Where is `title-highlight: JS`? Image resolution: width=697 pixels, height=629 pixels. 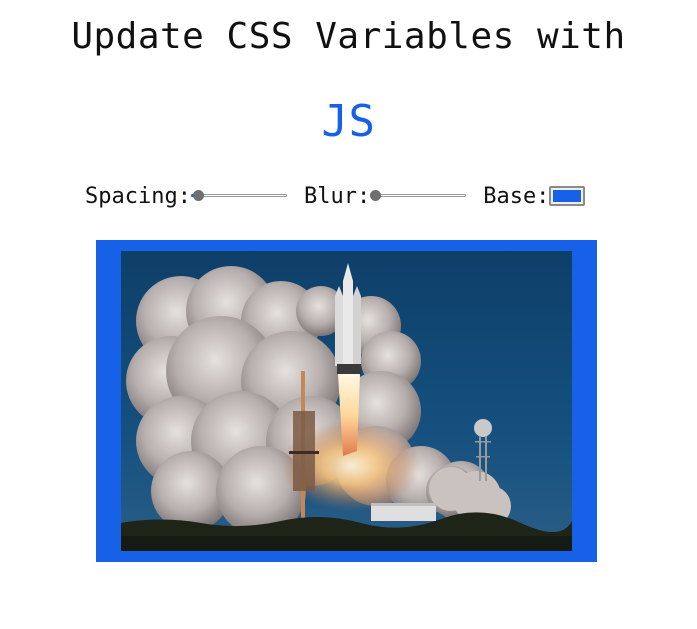
title-highlight: JS is located at coordinates (348, 121).